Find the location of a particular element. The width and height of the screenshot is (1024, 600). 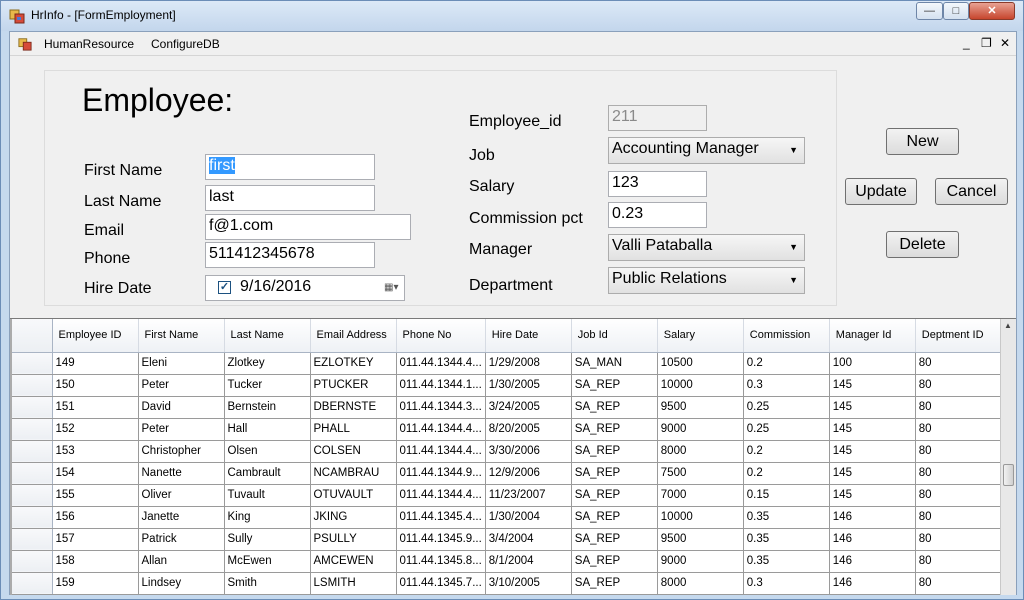

table-cell: 3/24/2005 is located at coordinates (528, 407).